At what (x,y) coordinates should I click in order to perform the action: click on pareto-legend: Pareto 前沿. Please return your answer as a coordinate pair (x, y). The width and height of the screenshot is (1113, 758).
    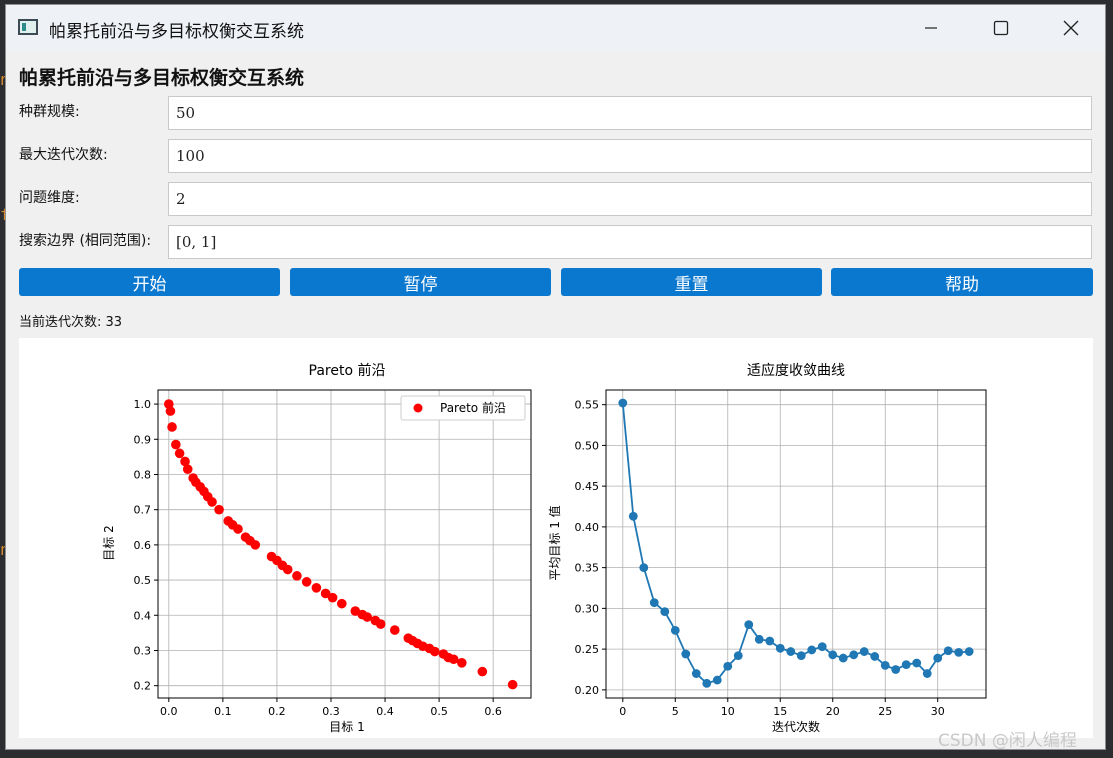
    Looking at the image, I should click on (463, 408).